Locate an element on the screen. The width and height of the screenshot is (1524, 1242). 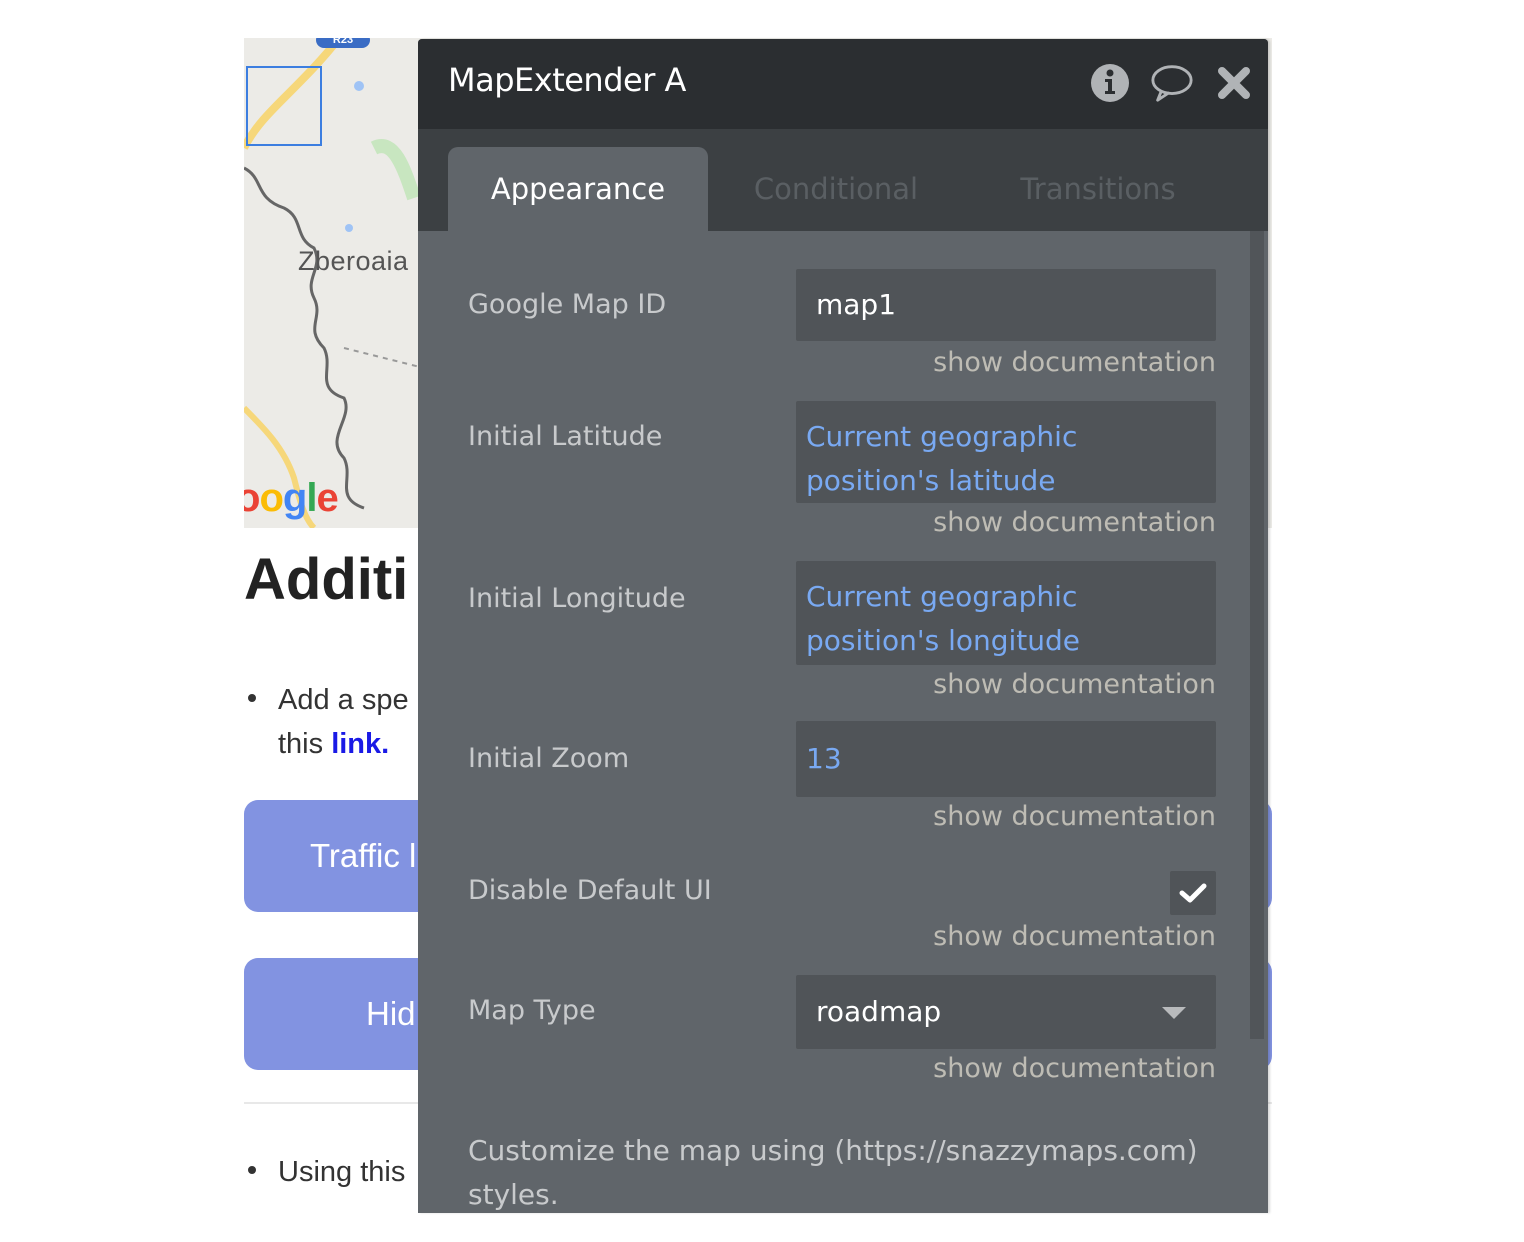
property-label: Initial Longitude is located at coordinates (577, 598).